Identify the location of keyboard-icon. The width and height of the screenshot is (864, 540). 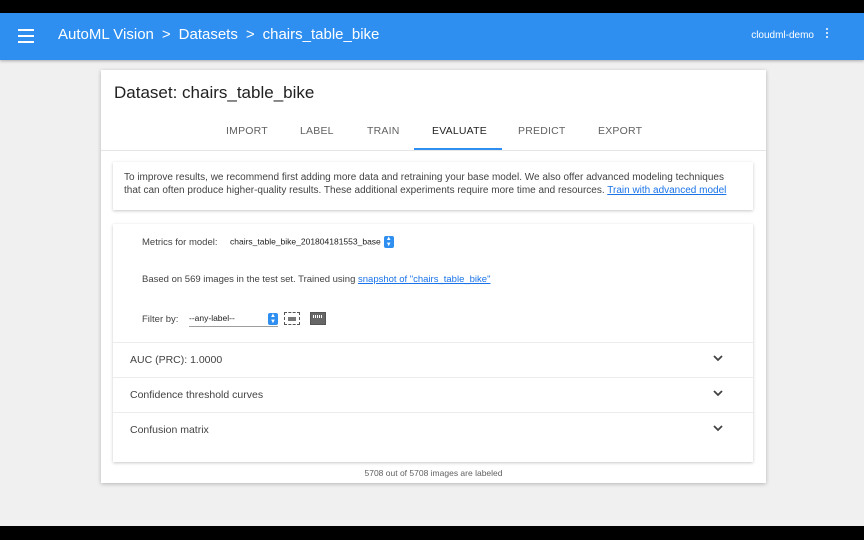
(318, 318).